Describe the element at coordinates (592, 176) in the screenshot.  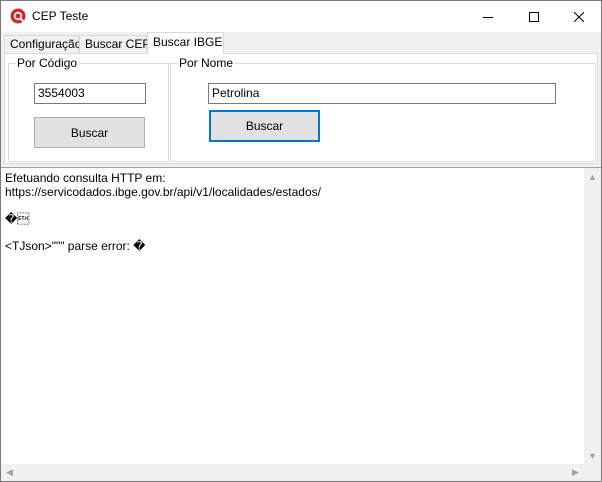
I see `scroll-up-icon: ▲` at that location.